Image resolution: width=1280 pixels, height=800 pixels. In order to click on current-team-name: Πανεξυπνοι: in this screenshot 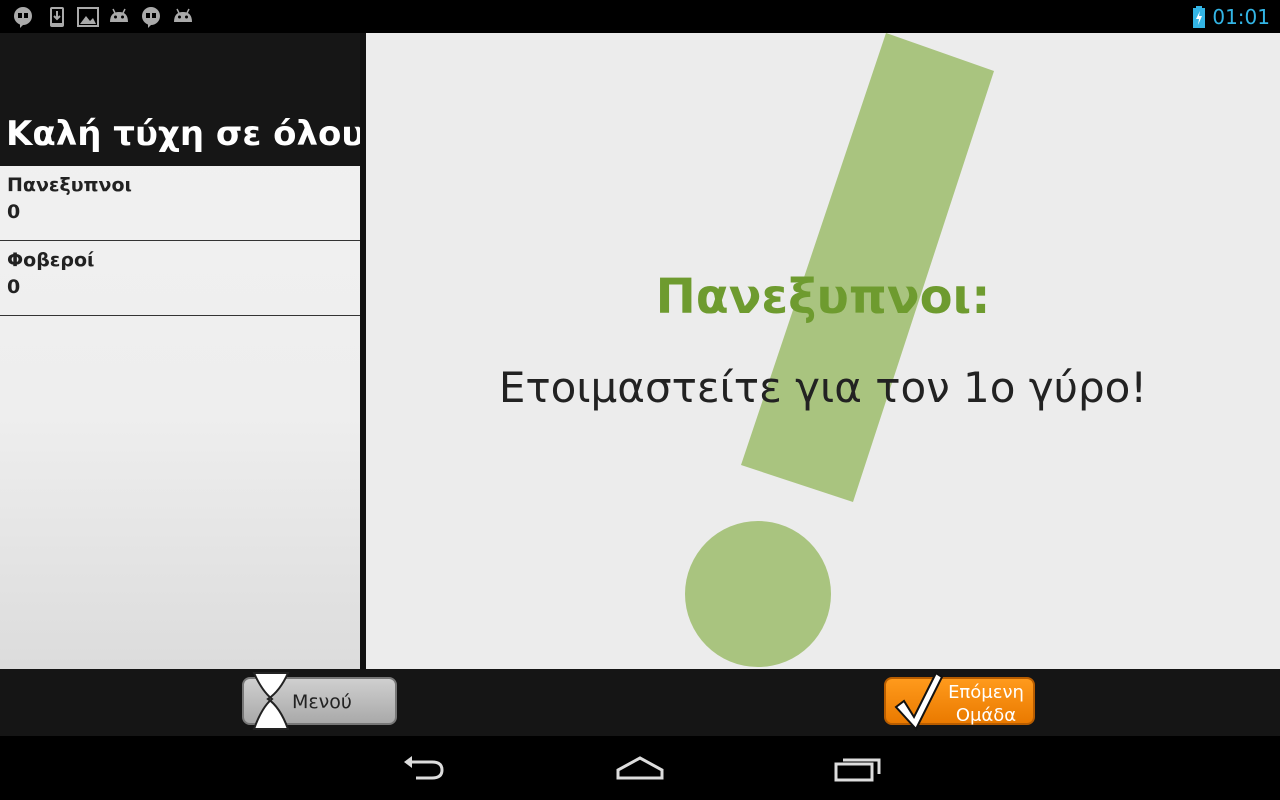, I will do `click(823, 297)`.